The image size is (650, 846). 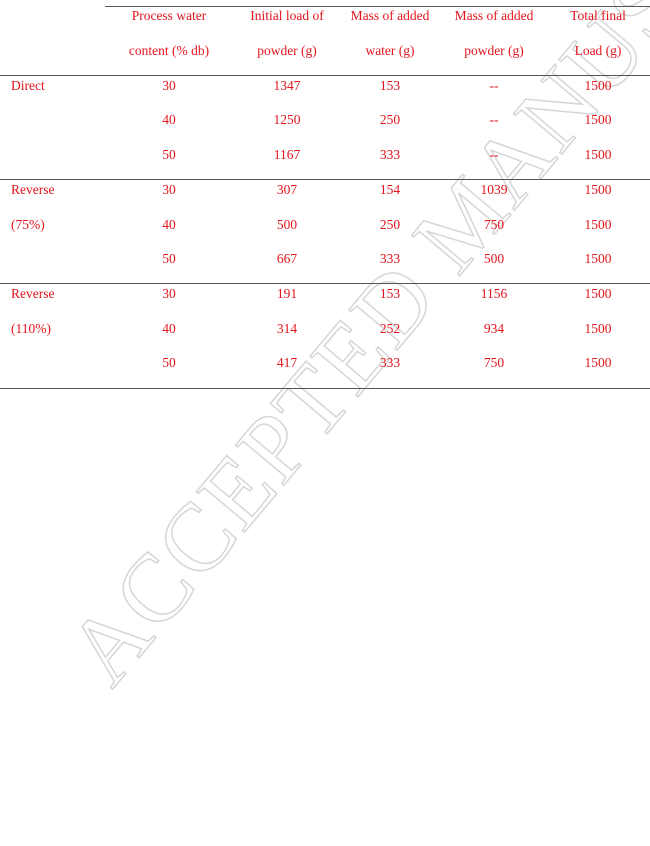 What do you see at coordinates (287, 85) in the screenshot?
I see `cell-initial-powder: 1347` at bounding box center [287, 85].